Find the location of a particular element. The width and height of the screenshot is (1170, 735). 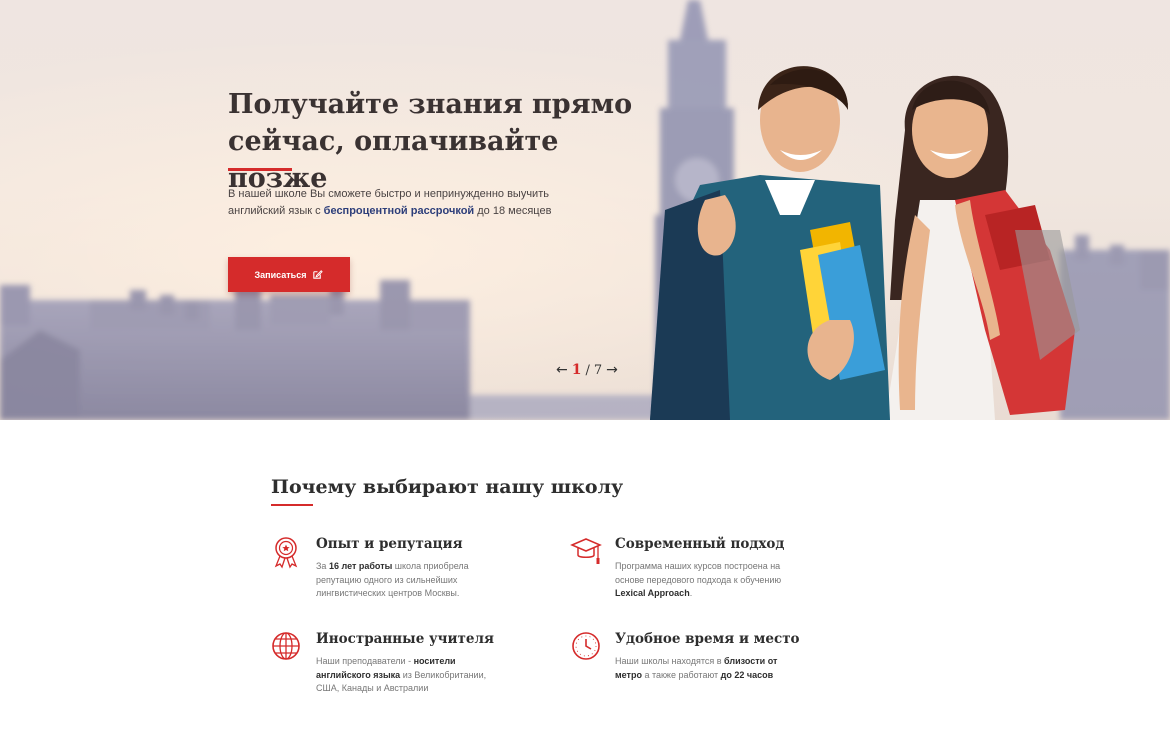

hero-description-tail: до 18 месяцев is located at coordinates (513, 211).